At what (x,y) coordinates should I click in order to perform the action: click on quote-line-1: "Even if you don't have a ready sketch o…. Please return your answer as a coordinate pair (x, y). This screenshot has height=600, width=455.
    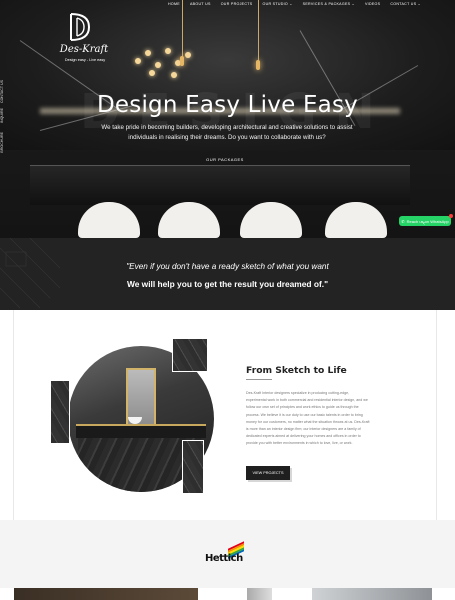
    Looking at the image, I should click on (227, 266).